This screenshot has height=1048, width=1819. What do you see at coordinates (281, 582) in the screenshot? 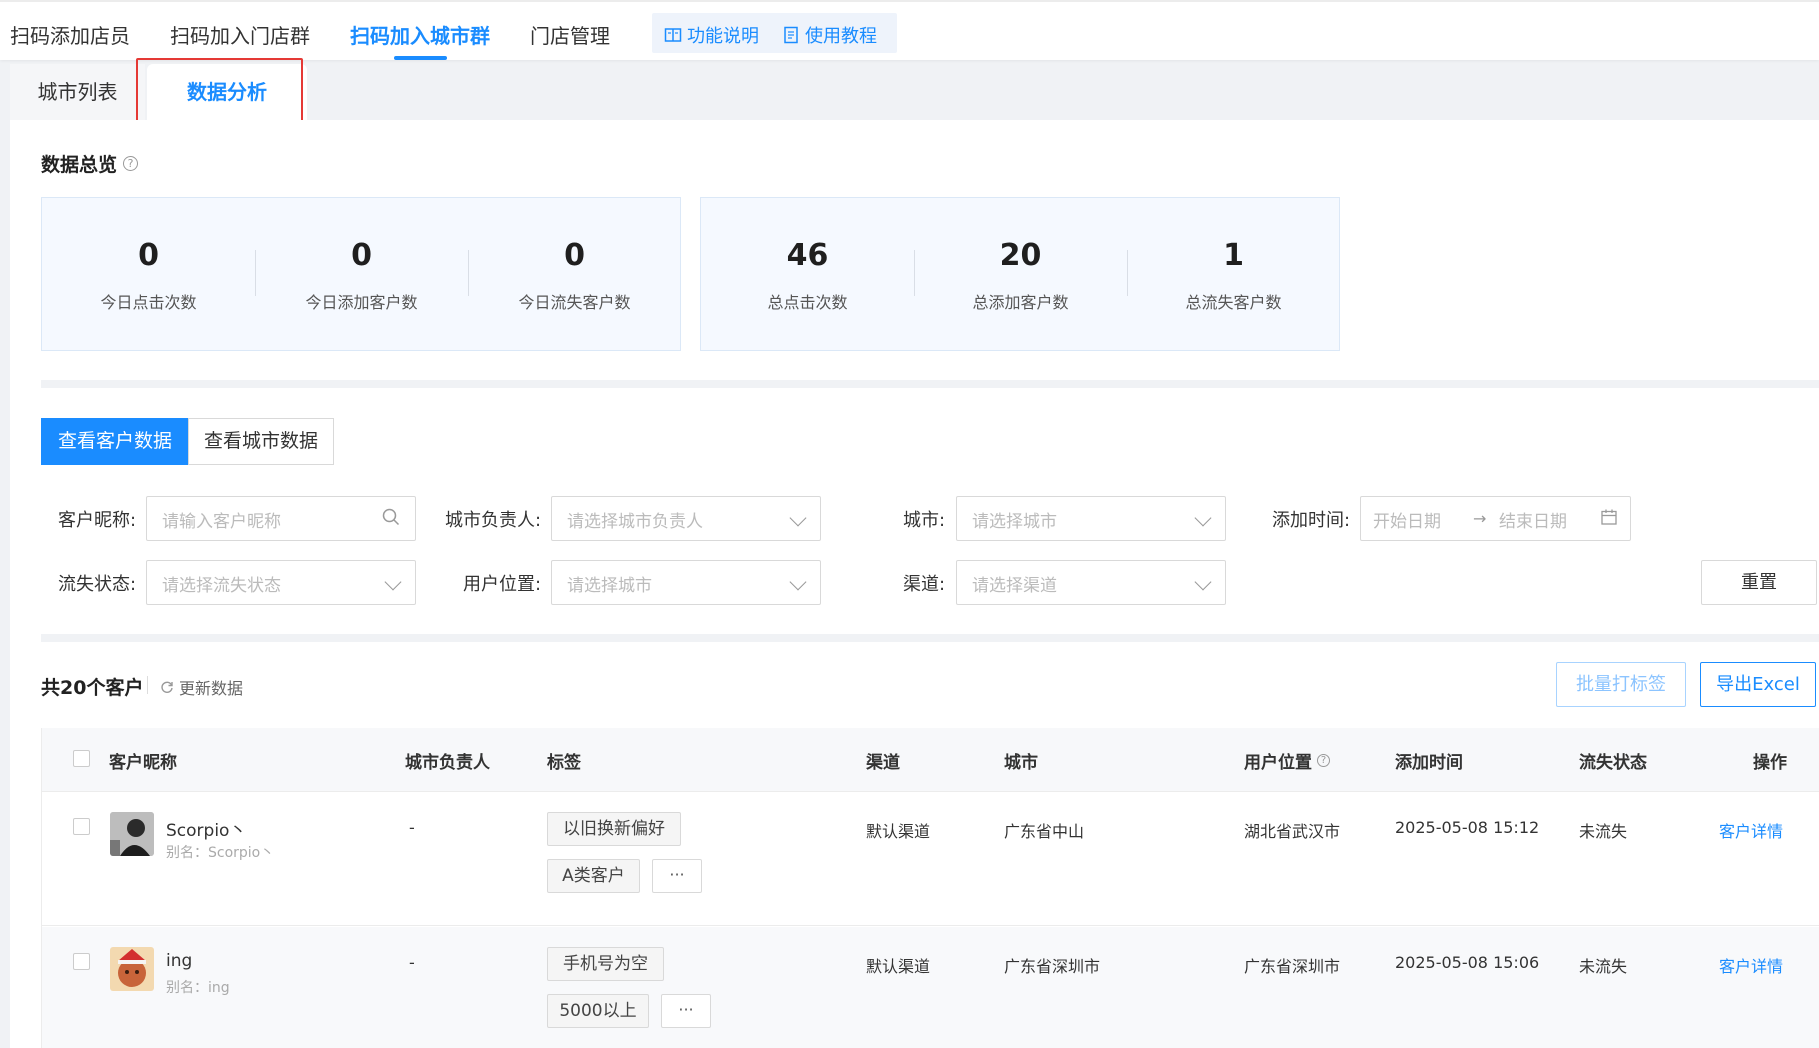
I see `churn-status-select: 请选择流失状态` at bounding box center [281, 582].